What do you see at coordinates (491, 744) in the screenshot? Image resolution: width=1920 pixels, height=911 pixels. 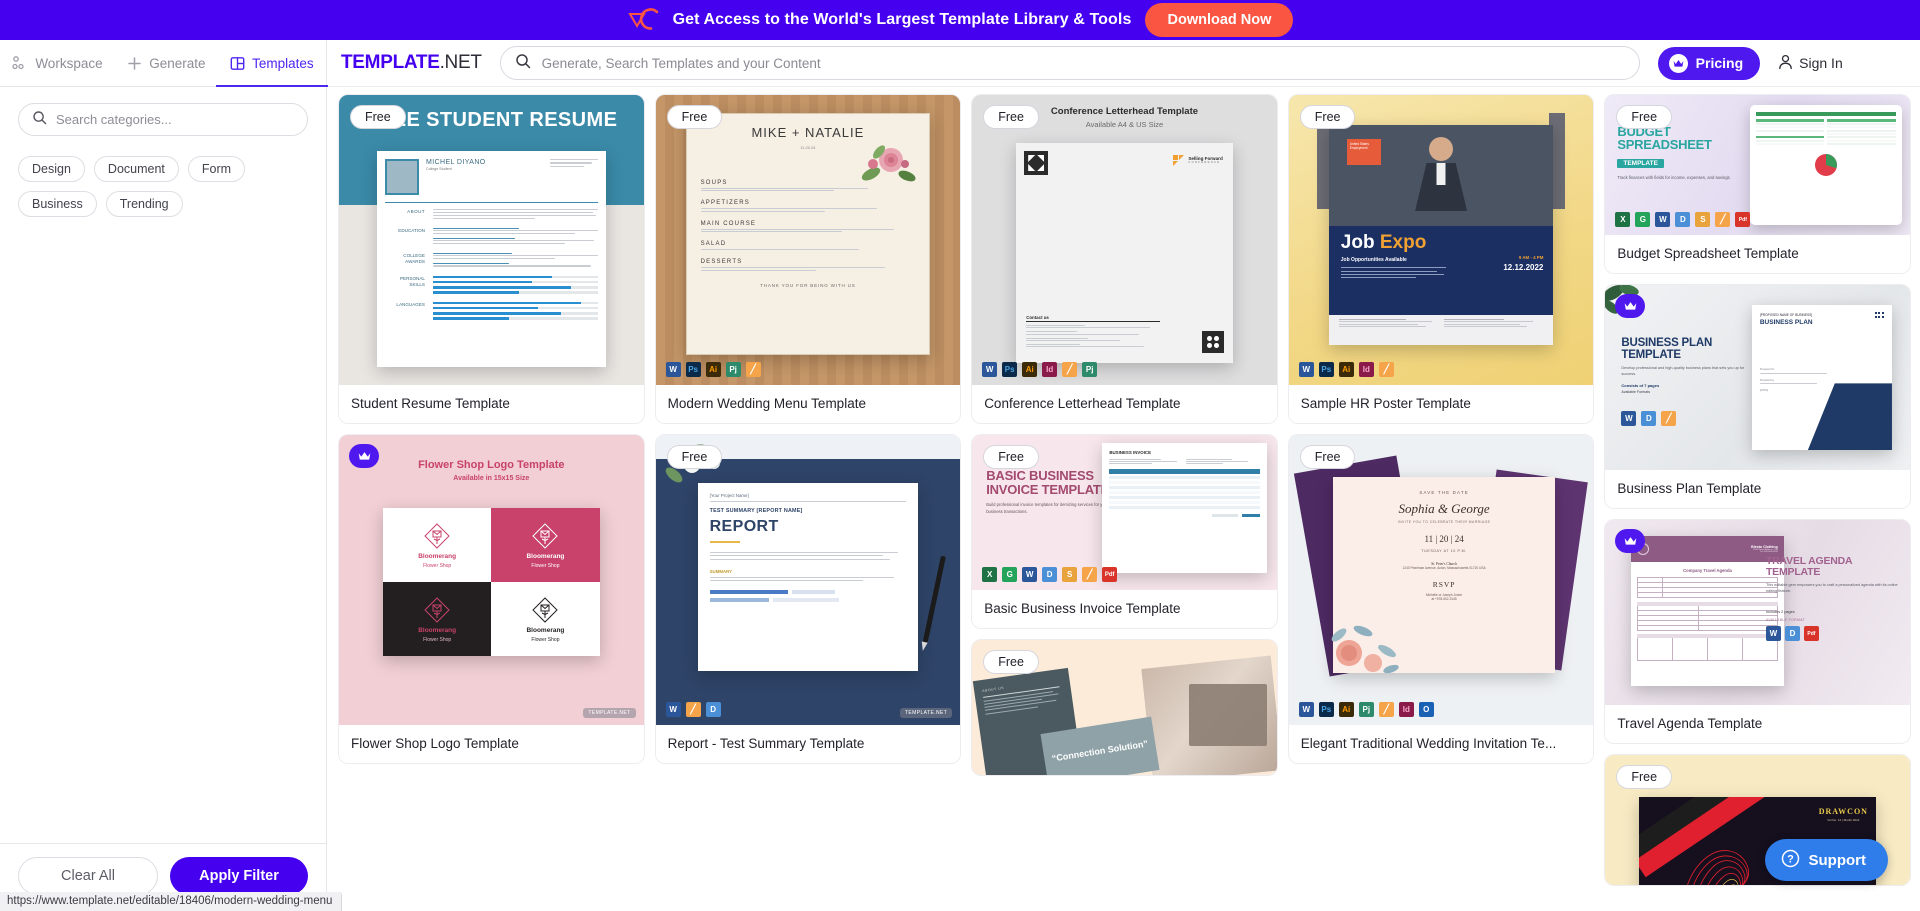 I see `card-title: Flower Shop Logo Template` at bounding box center [491, 744].